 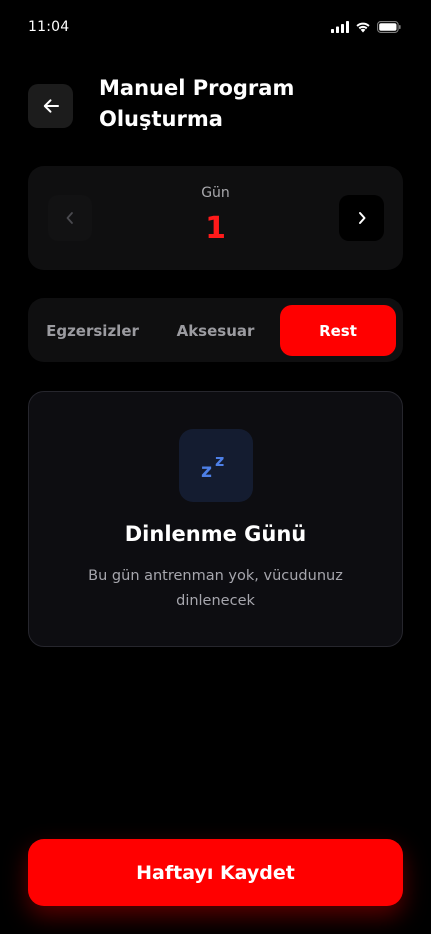 What do you see at coordinates (215, 28) in the screenshot?
I see `status-bar: 11:04` at bounding box center [215, 28].